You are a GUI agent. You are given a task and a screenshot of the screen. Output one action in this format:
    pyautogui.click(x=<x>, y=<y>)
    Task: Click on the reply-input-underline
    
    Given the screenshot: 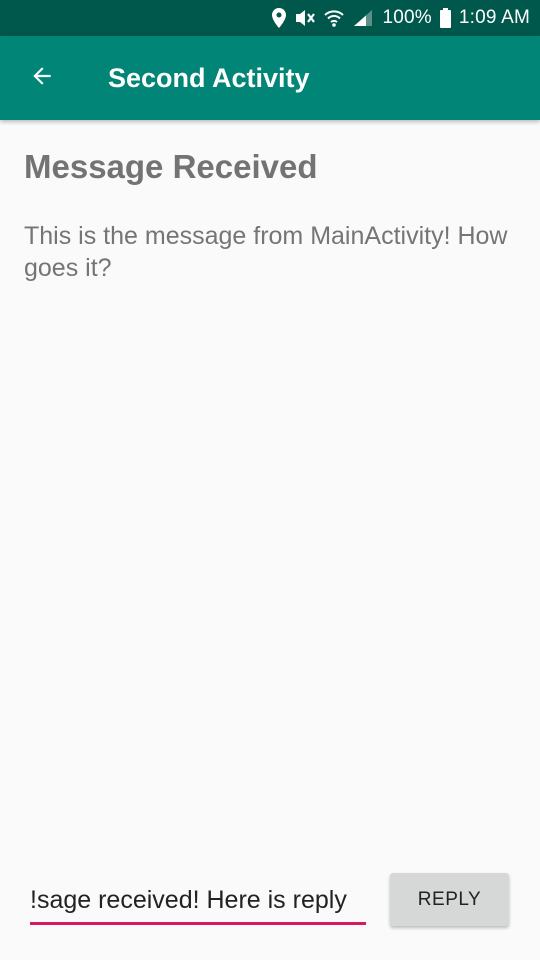 What is the action you would take?
    pyautogui.click(x=198, y=923)
    